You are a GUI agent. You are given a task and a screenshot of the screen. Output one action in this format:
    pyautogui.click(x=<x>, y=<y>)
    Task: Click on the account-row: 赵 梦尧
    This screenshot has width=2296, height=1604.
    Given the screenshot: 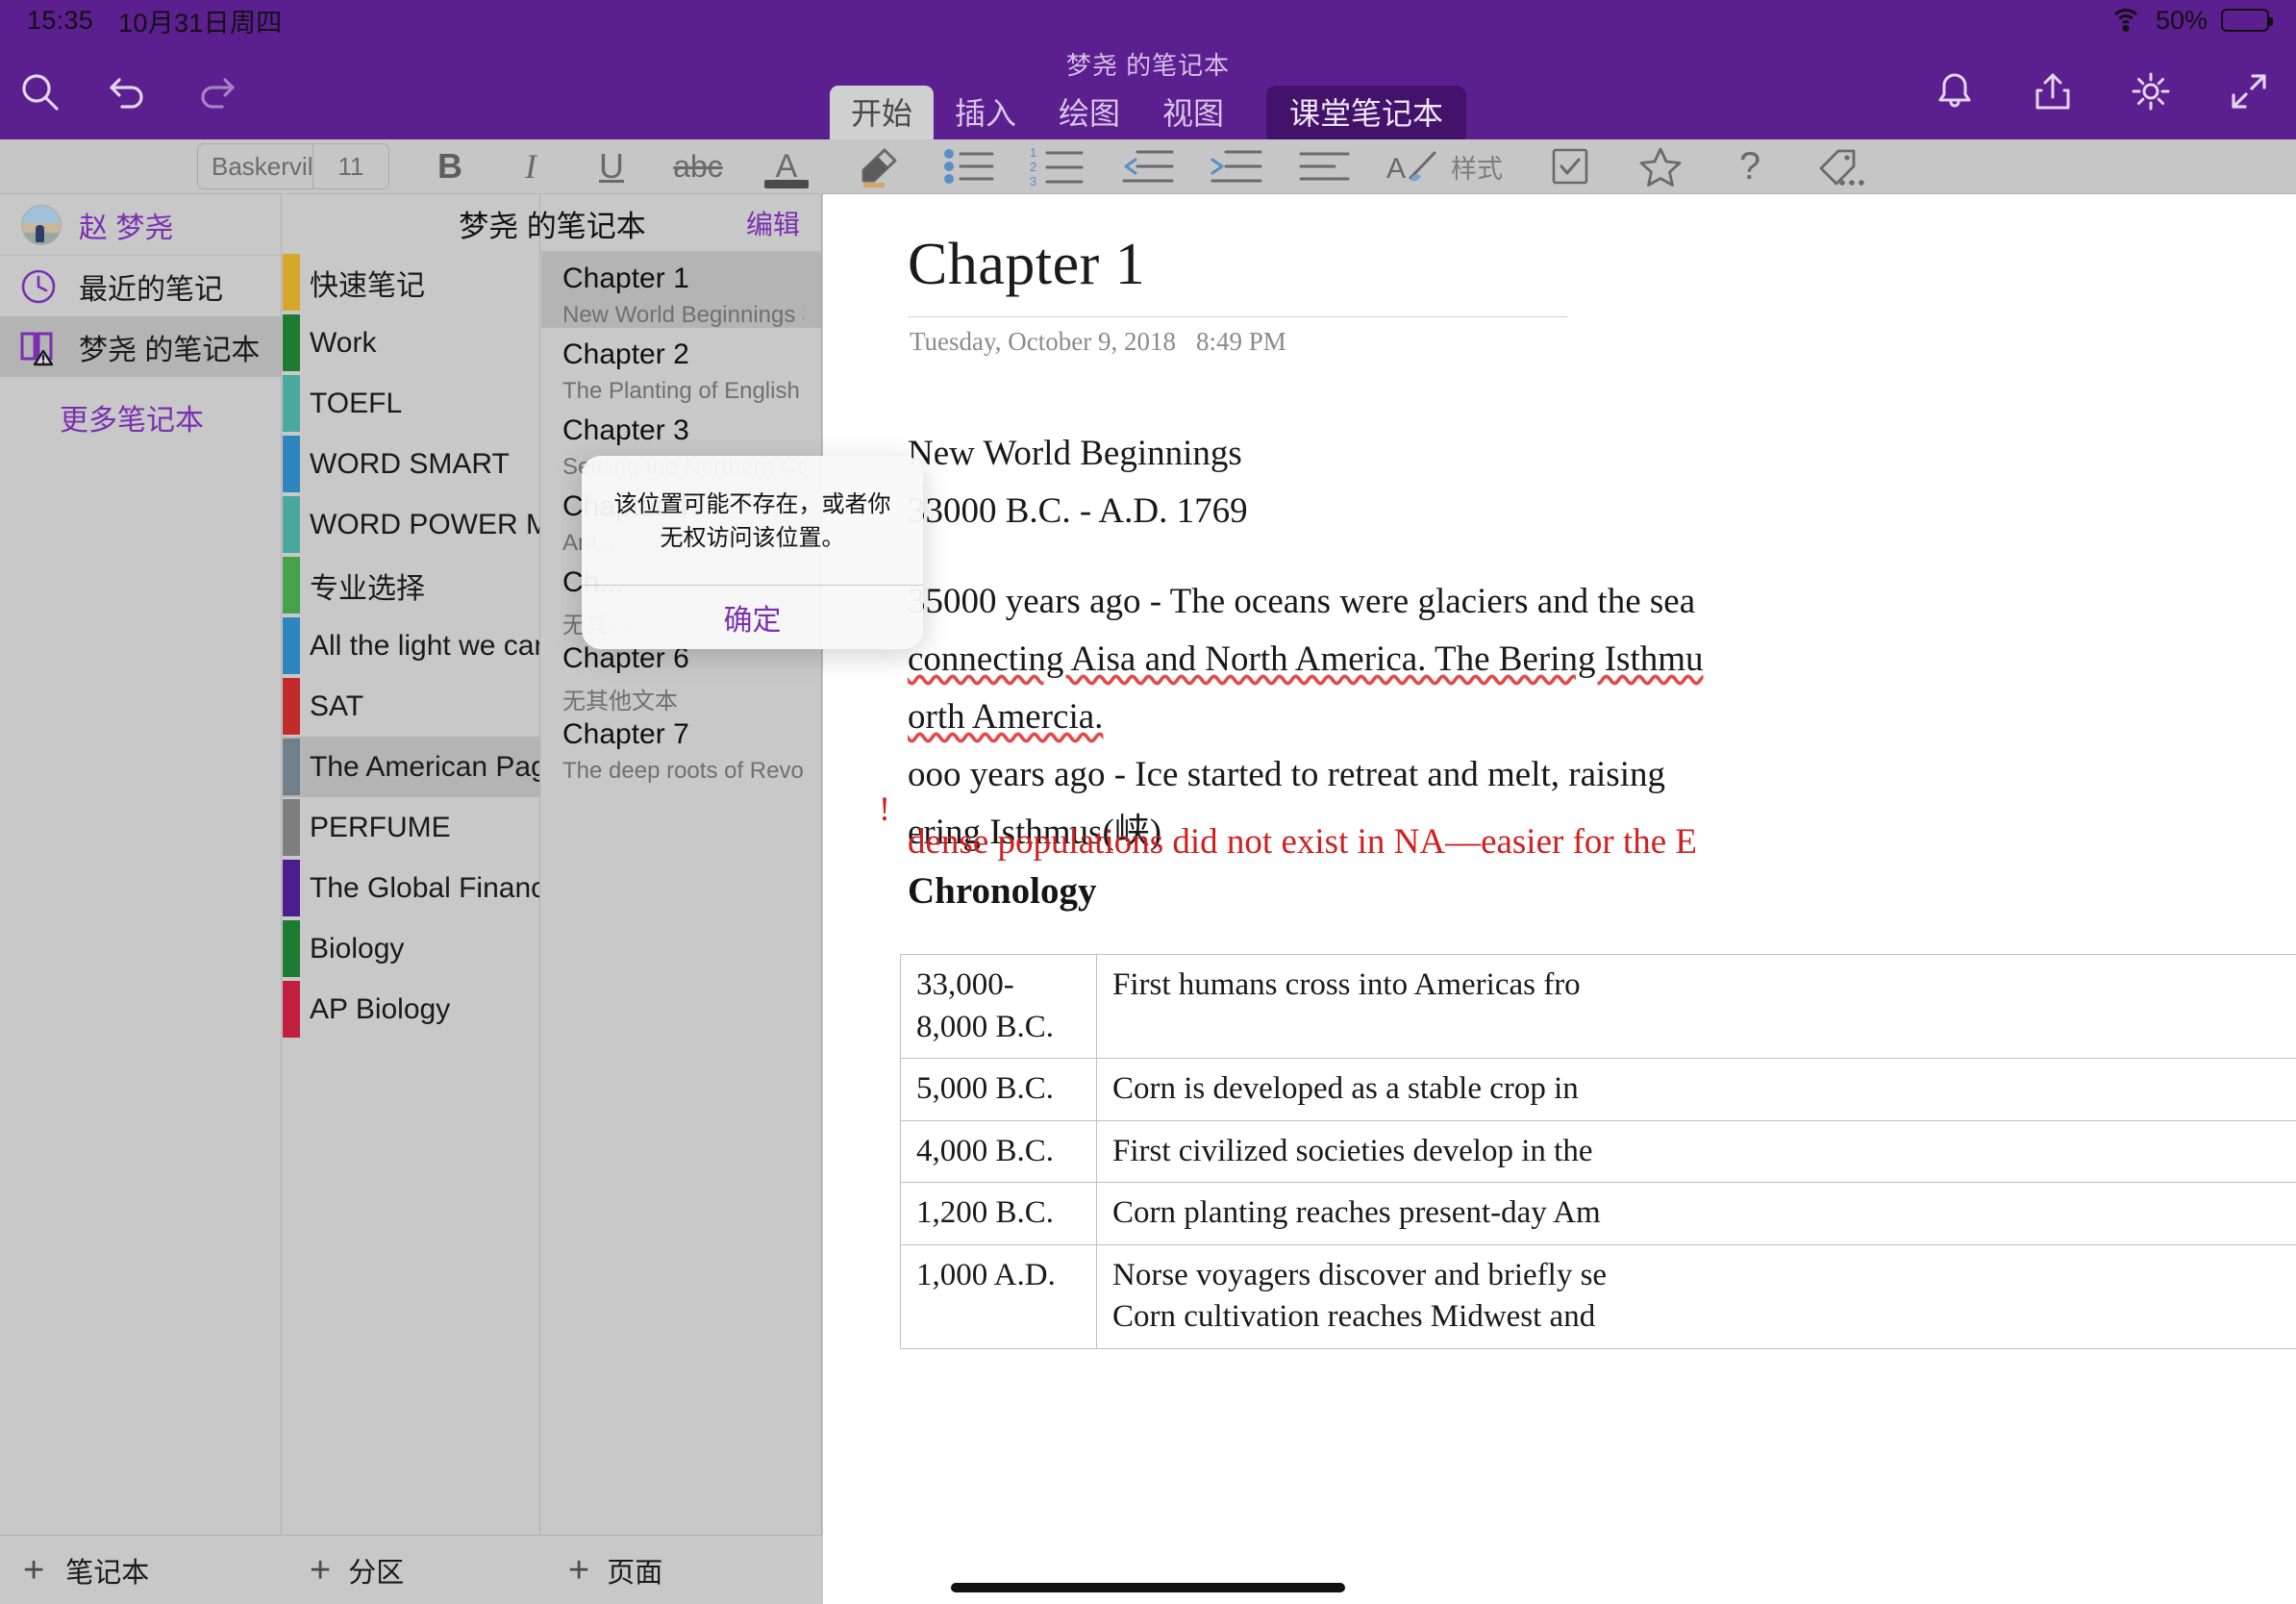 What is the action you would take?
    pyautogui.click(x=140, y=225)
    